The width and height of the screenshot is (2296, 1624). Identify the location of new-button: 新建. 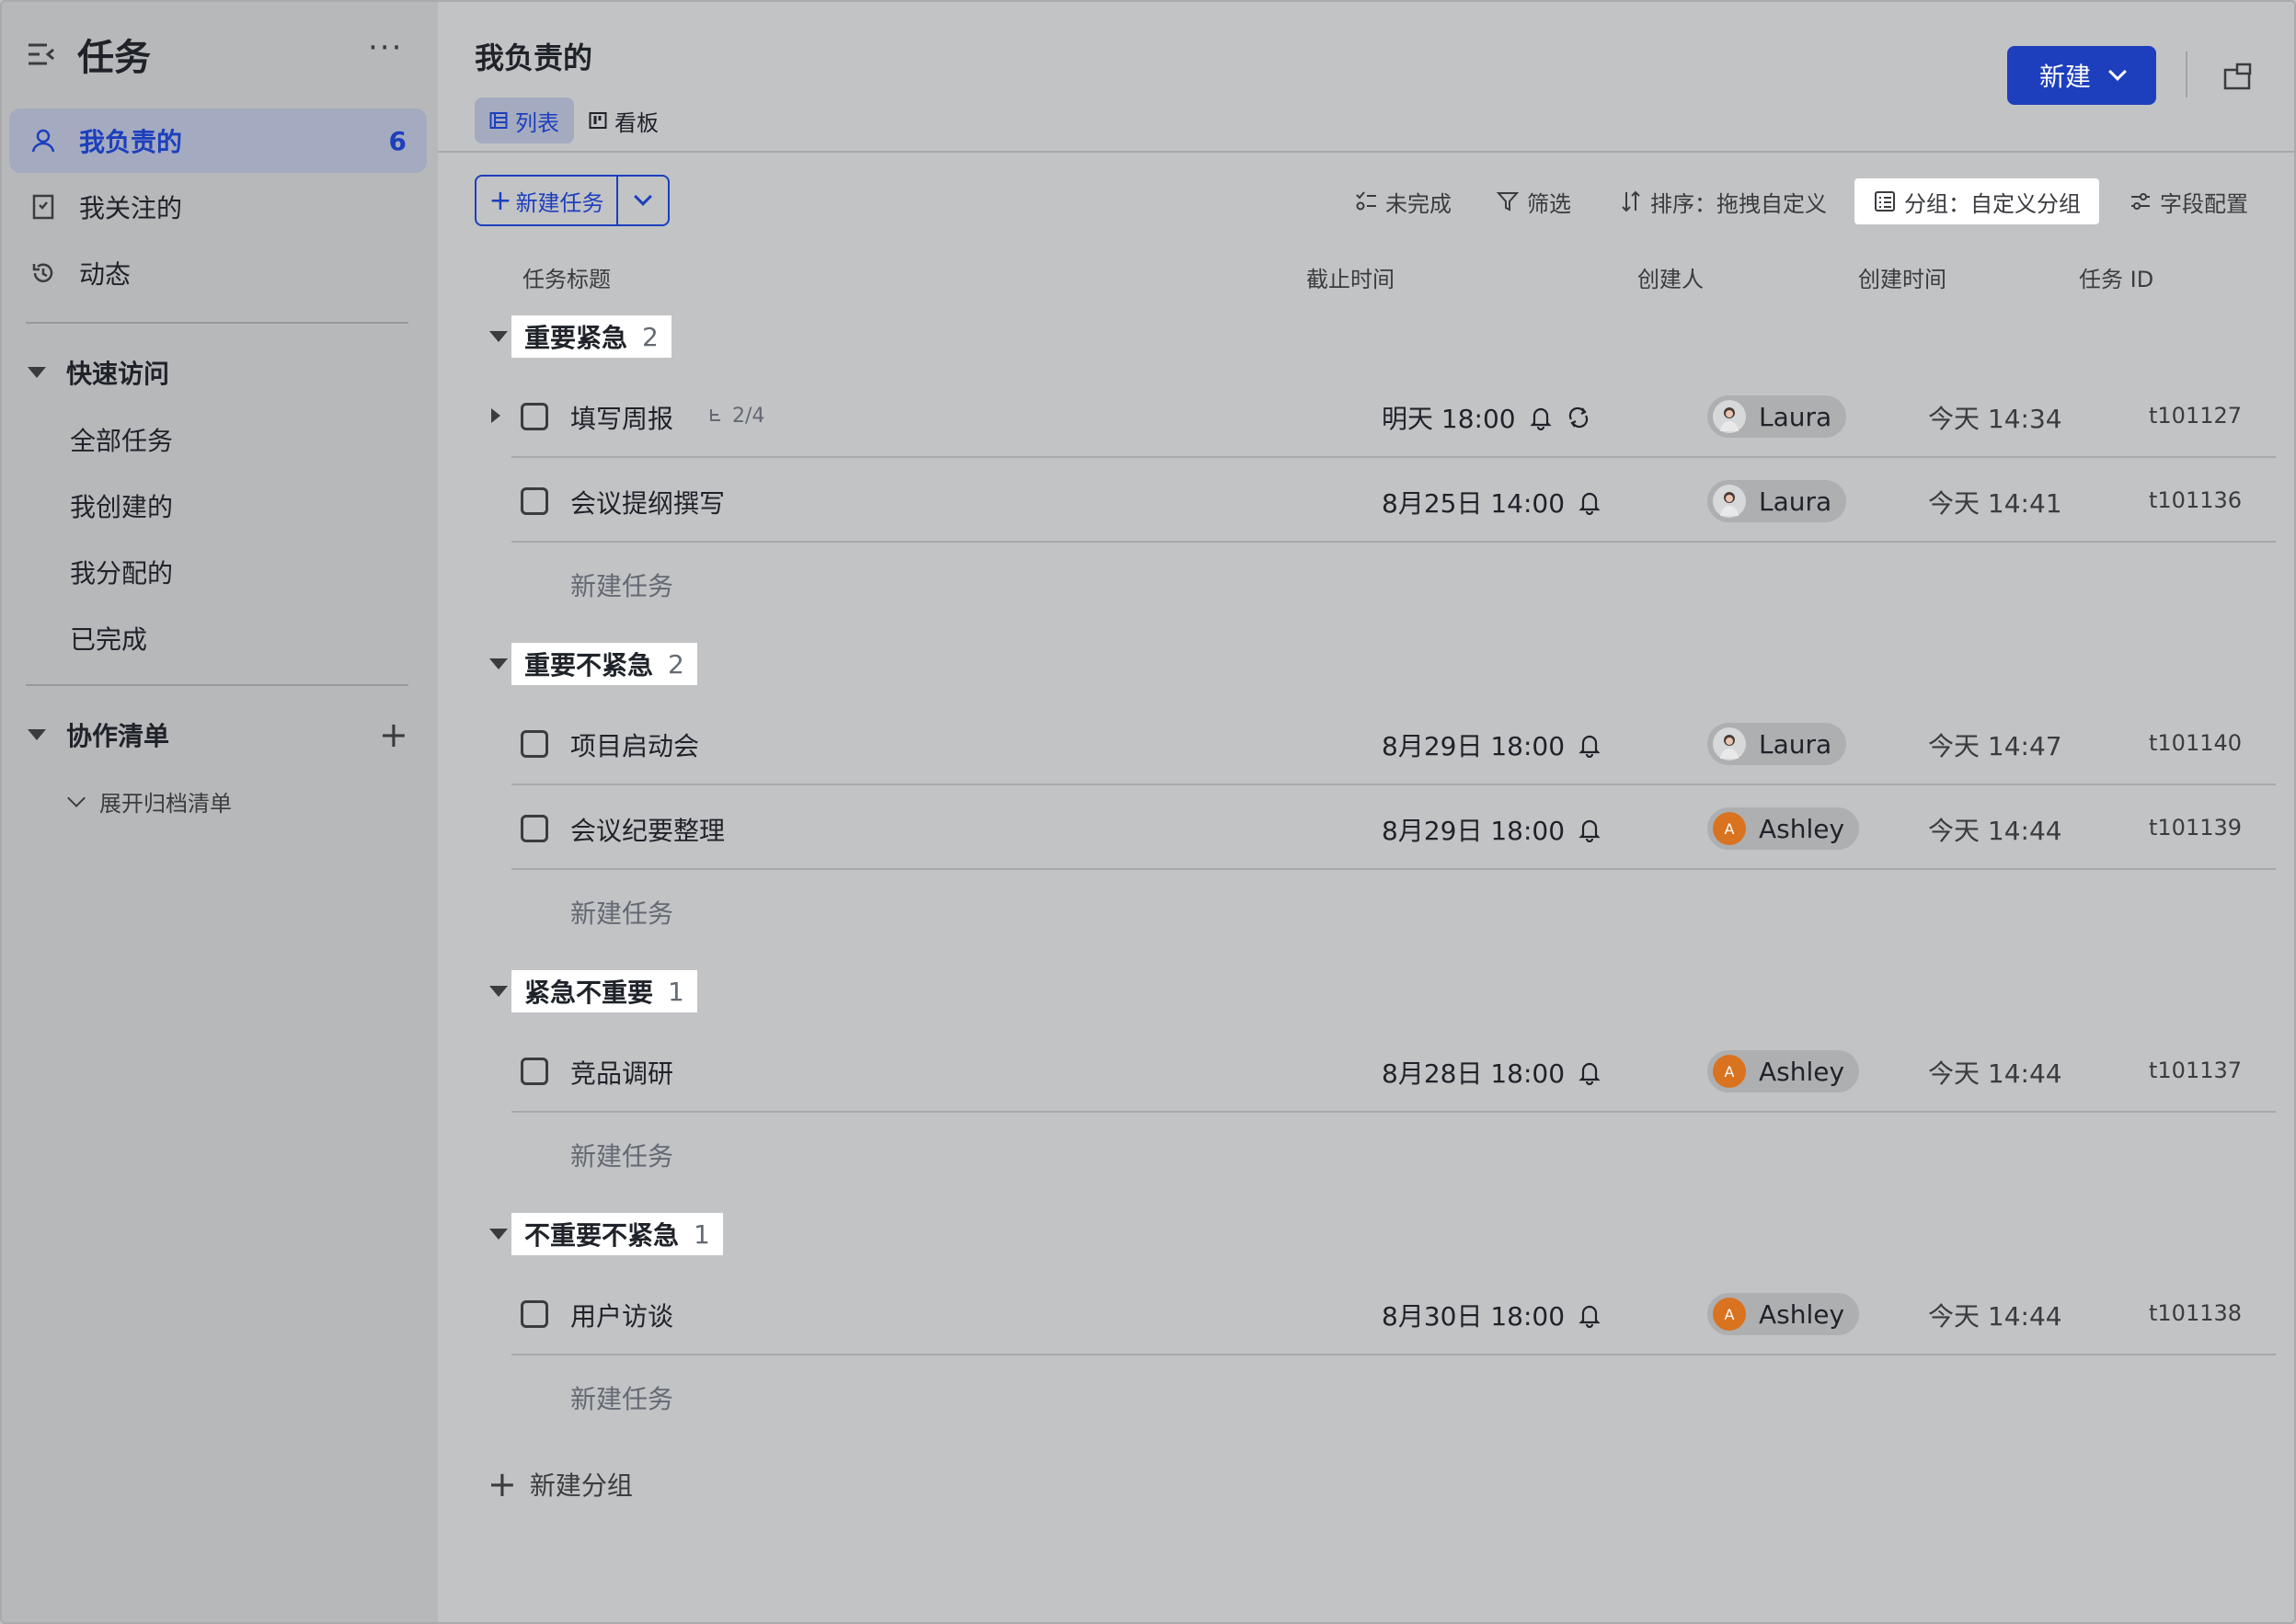
(2081, 75).